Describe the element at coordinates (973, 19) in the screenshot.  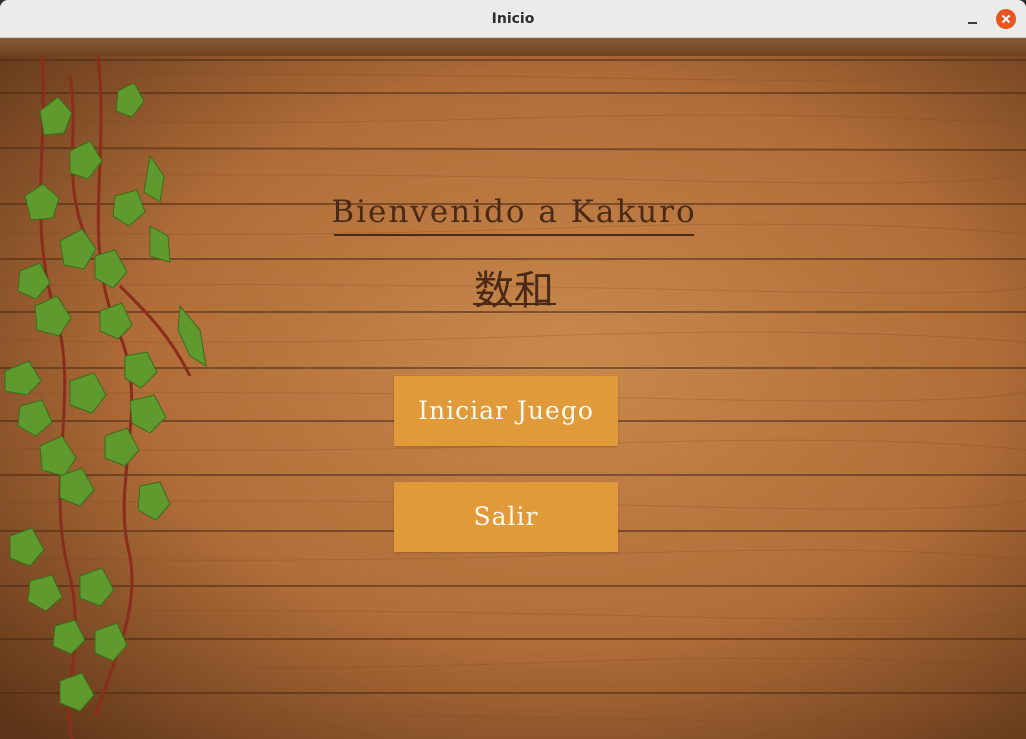
I see `minimize-icon` at that location.